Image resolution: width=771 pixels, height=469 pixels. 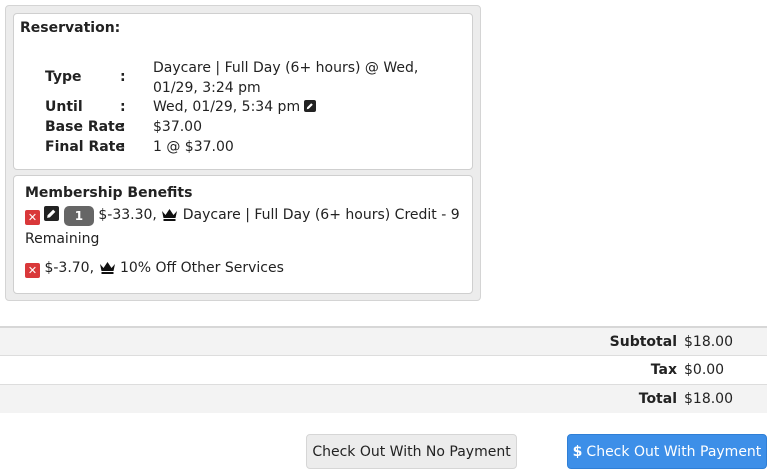 I want to click on base-rate-label: Base Rate, so click(x=85, y=127).